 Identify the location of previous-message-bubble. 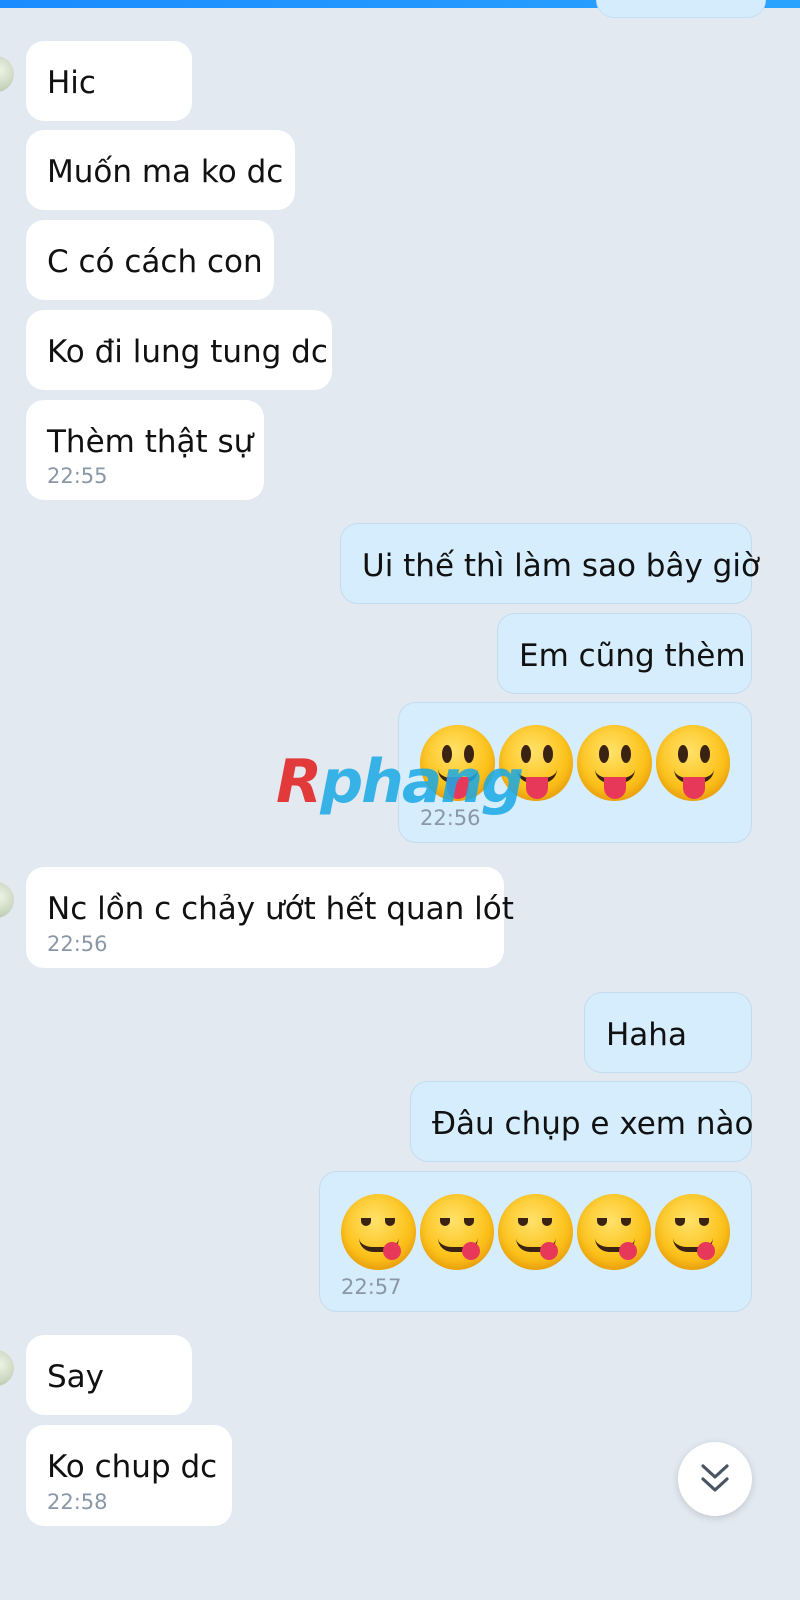
(681, 9).